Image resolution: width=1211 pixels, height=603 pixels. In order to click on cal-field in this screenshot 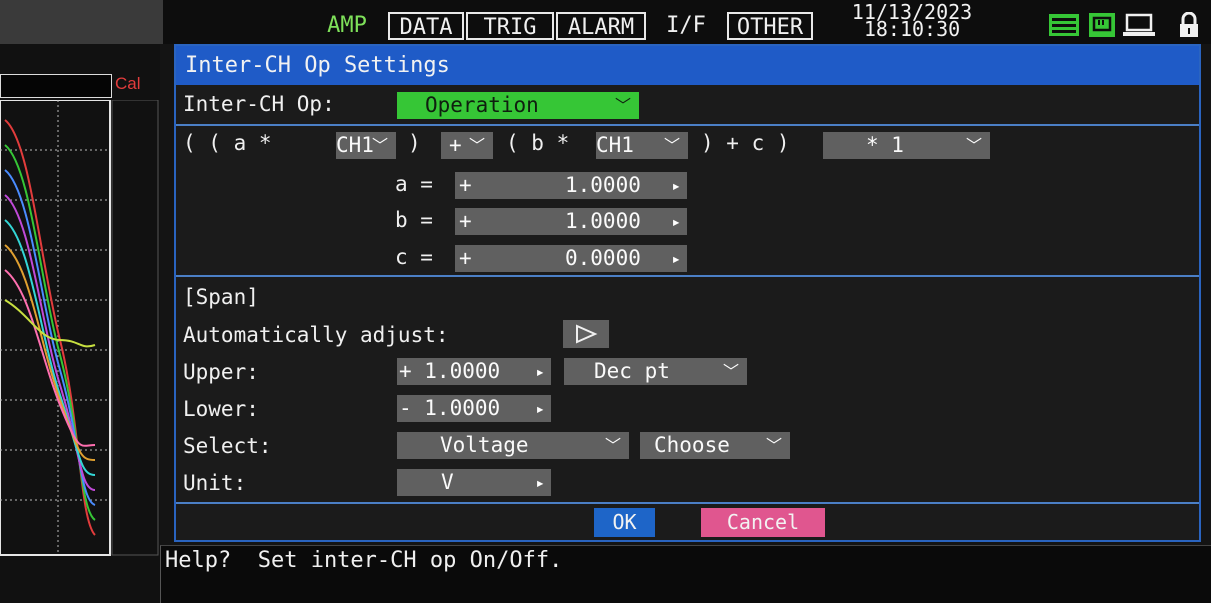, I will do `click(56, 86)`.